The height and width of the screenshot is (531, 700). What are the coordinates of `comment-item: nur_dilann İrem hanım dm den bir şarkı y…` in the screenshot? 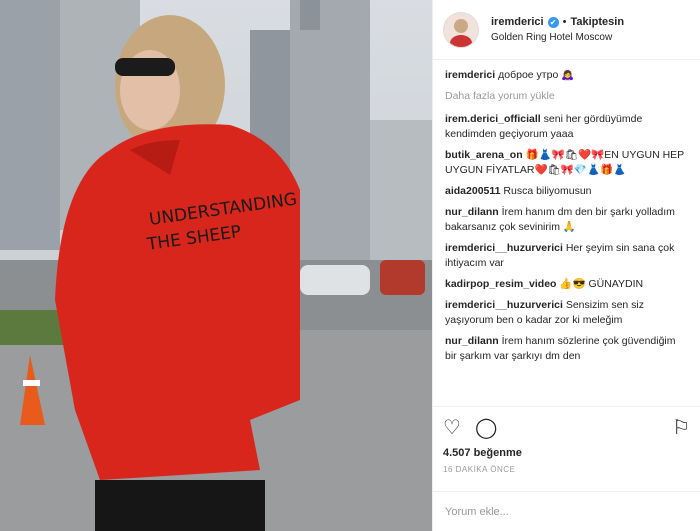 It's located at (567, 220).